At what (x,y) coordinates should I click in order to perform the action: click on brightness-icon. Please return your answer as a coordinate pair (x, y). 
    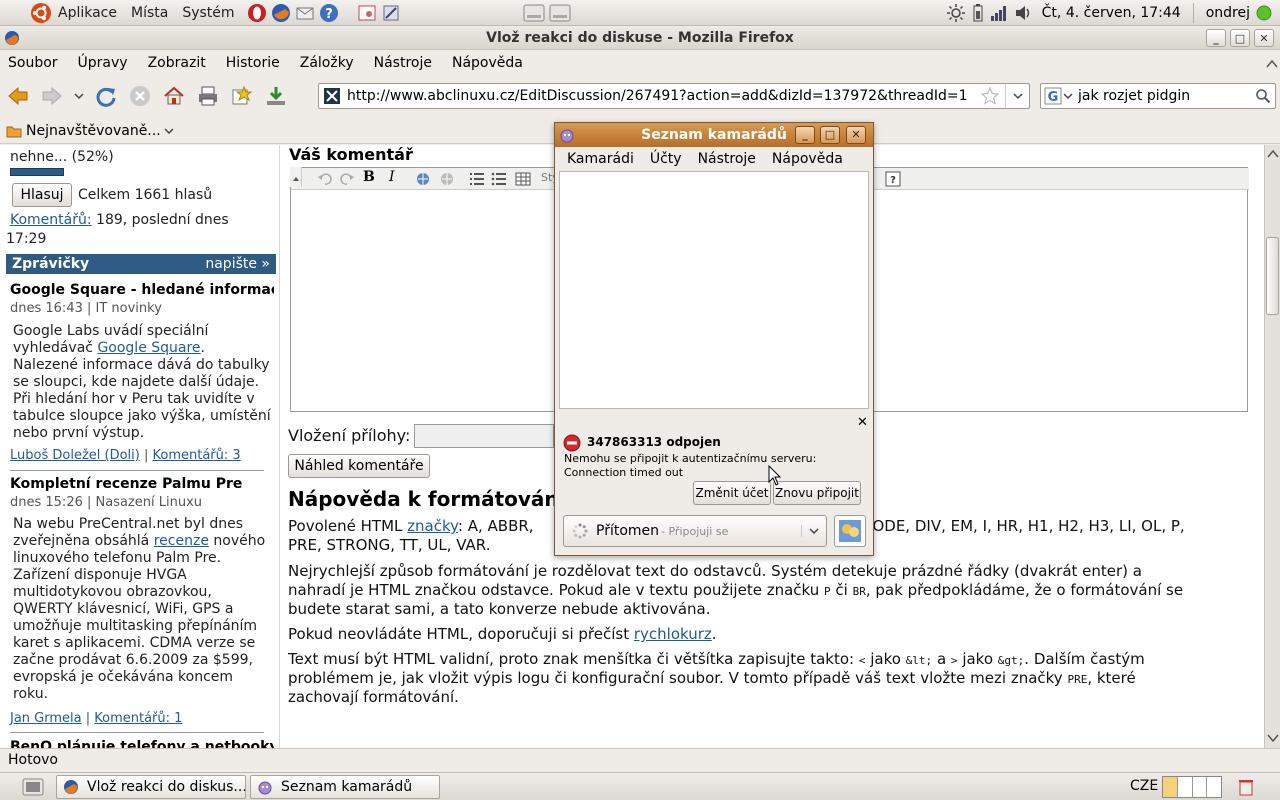
    Looking at the image, I should click on (956, 13).